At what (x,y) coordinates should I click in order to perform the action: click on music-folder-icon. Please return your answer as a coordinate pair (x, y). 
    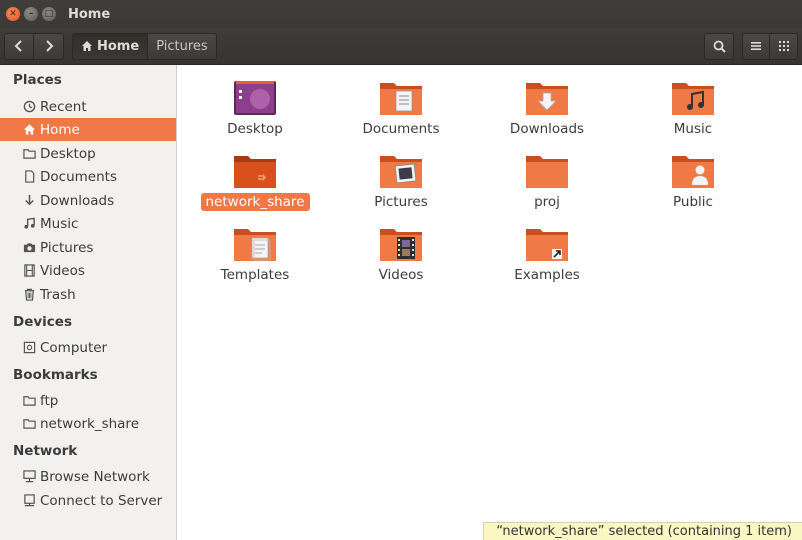
    Looking at the image, I should click on (693, 98).